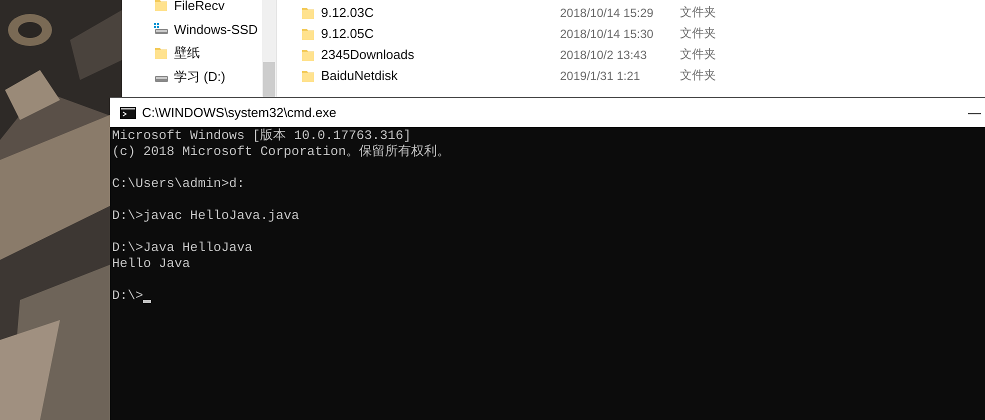 This screenshot has width=985, height=420. I want to click on file-name: 2345Downloads, so click(440, 54).